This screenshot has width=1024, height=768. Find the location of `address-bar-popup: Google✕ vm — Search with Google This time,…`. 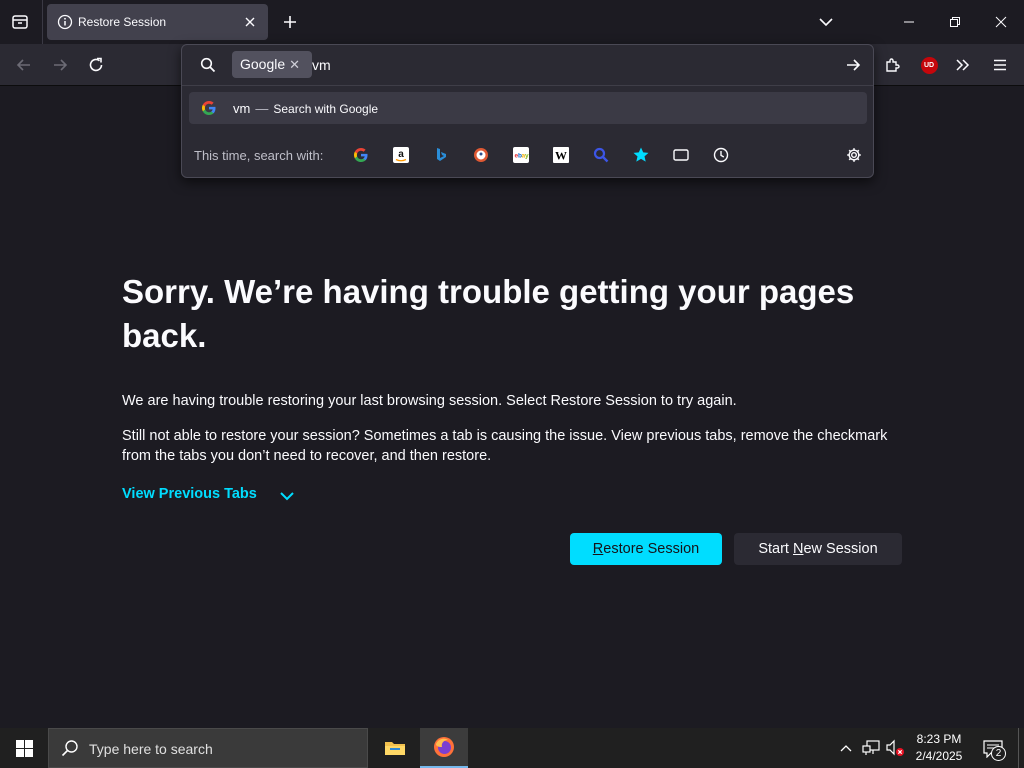

address-bar-popup: Google✕ vm — Search with Google This time,… is located at coordinates (527, 111).